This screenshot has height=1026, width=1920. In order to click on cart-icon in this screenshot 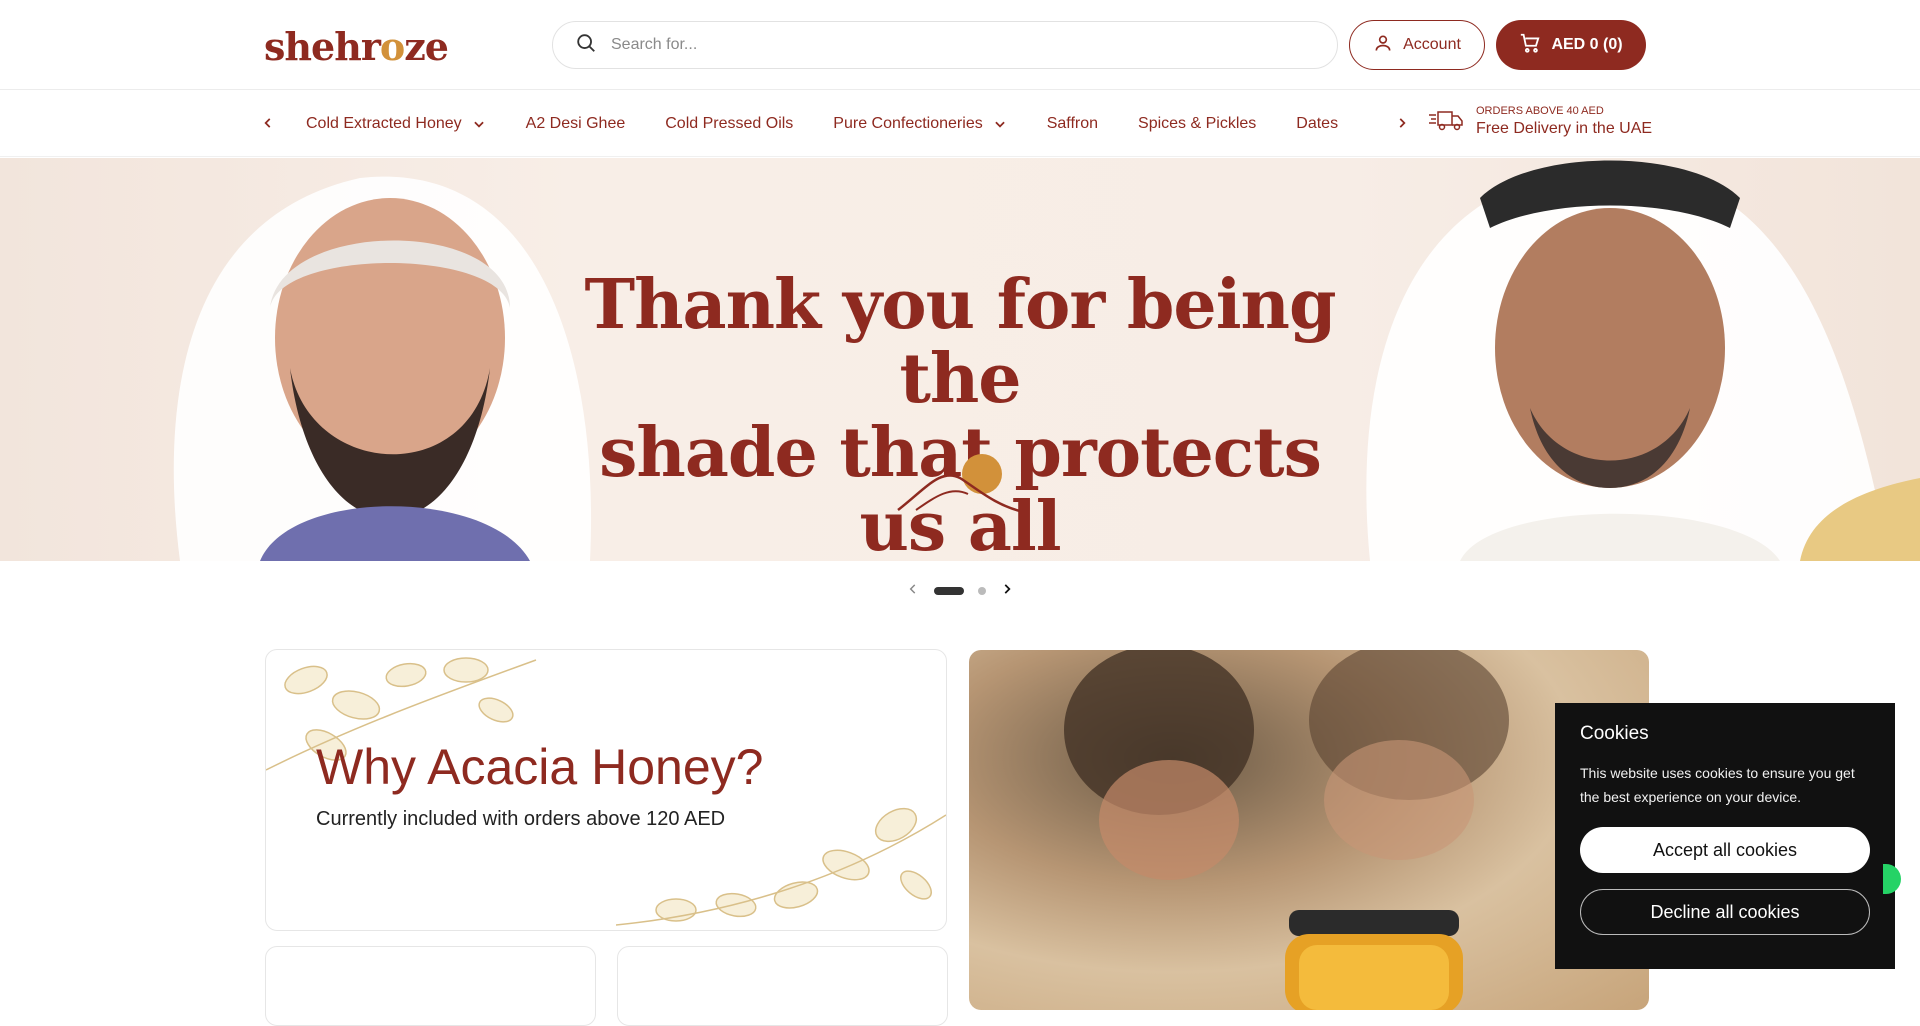, I will do `click(1530, 45)`.